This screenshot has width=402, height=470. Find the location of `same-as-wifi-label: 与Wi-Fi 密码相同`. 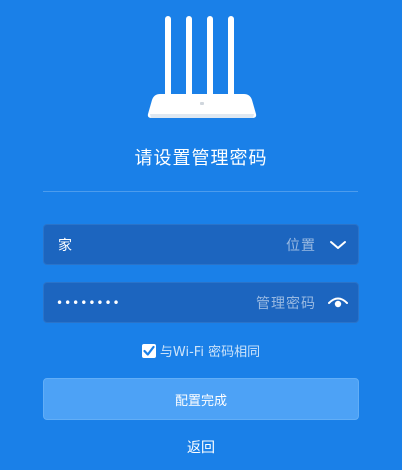

same-as-wifi-label: 与Wi-Fi 密码相同 is located at coordinates (210, 352).